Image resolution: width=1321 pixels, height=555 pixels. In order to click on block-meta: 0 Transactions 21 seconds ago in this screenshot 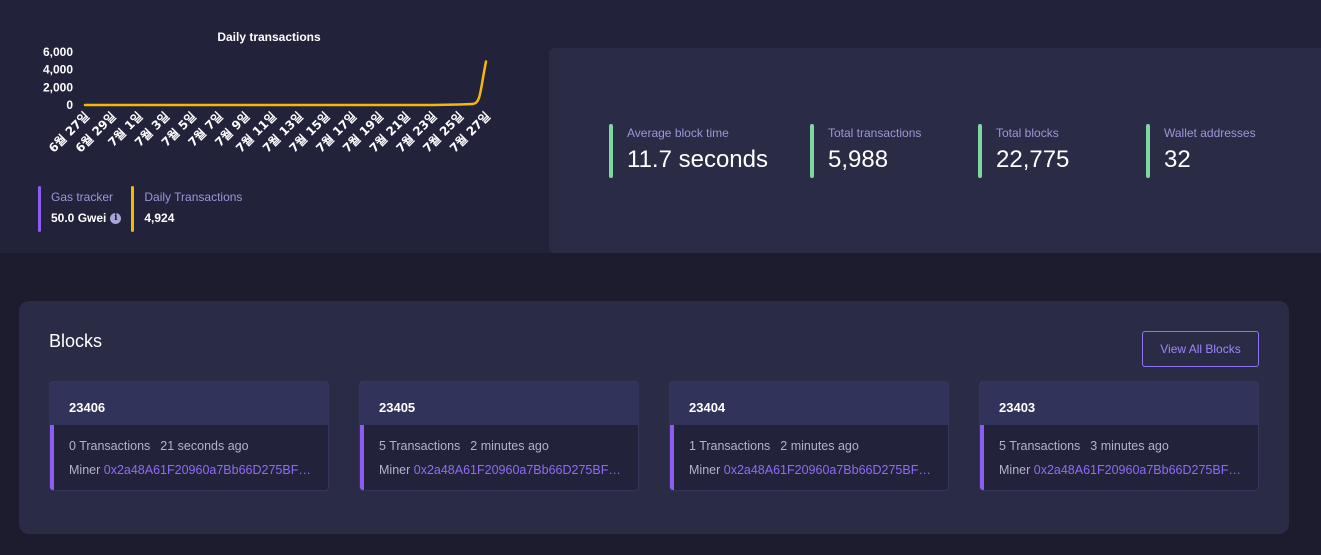, I will do `click(159, 446)`.